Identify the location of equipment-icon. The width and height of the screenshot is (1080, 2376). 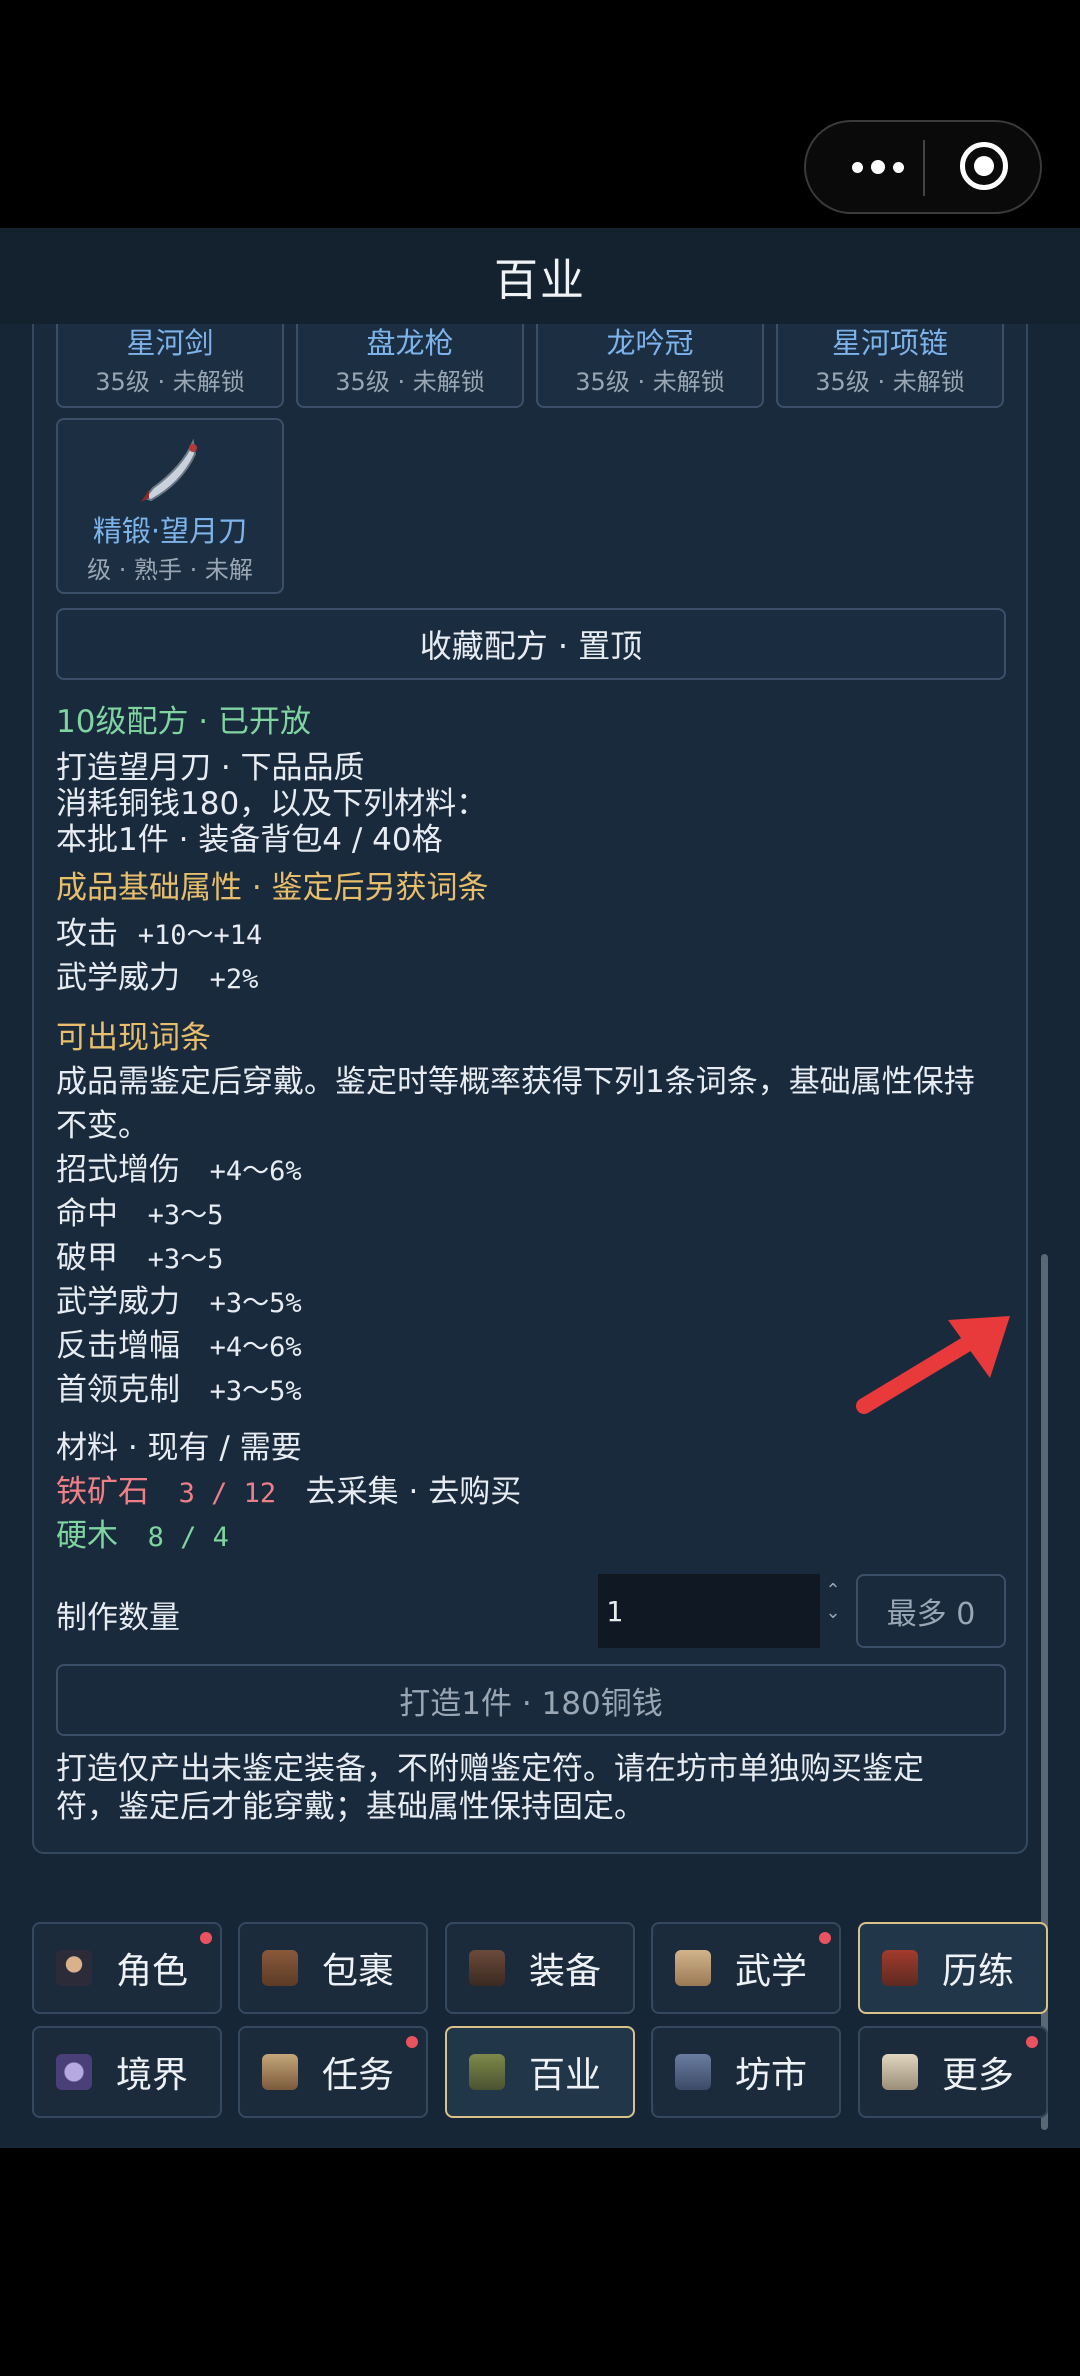
(487, 1968).